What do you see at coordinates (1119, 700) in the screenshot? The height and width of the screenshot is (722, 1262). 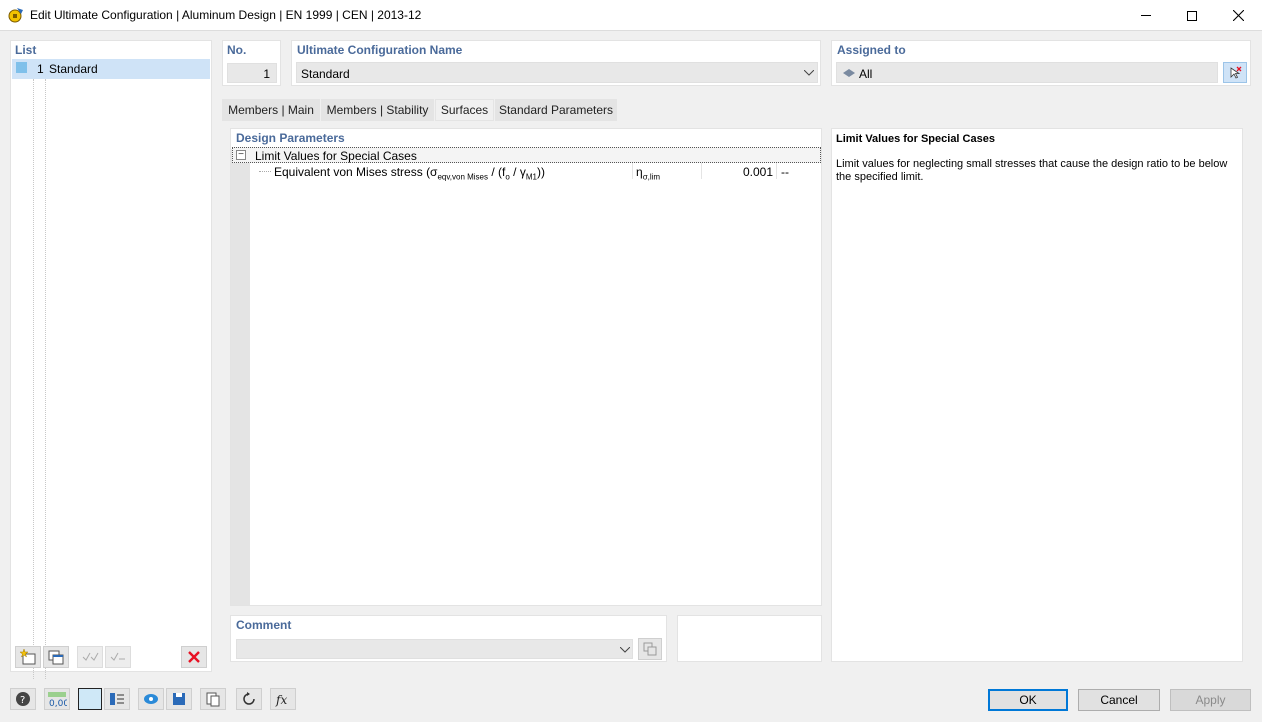 I see `cancel-button: Cancel` at bounding box center [1119, 700].